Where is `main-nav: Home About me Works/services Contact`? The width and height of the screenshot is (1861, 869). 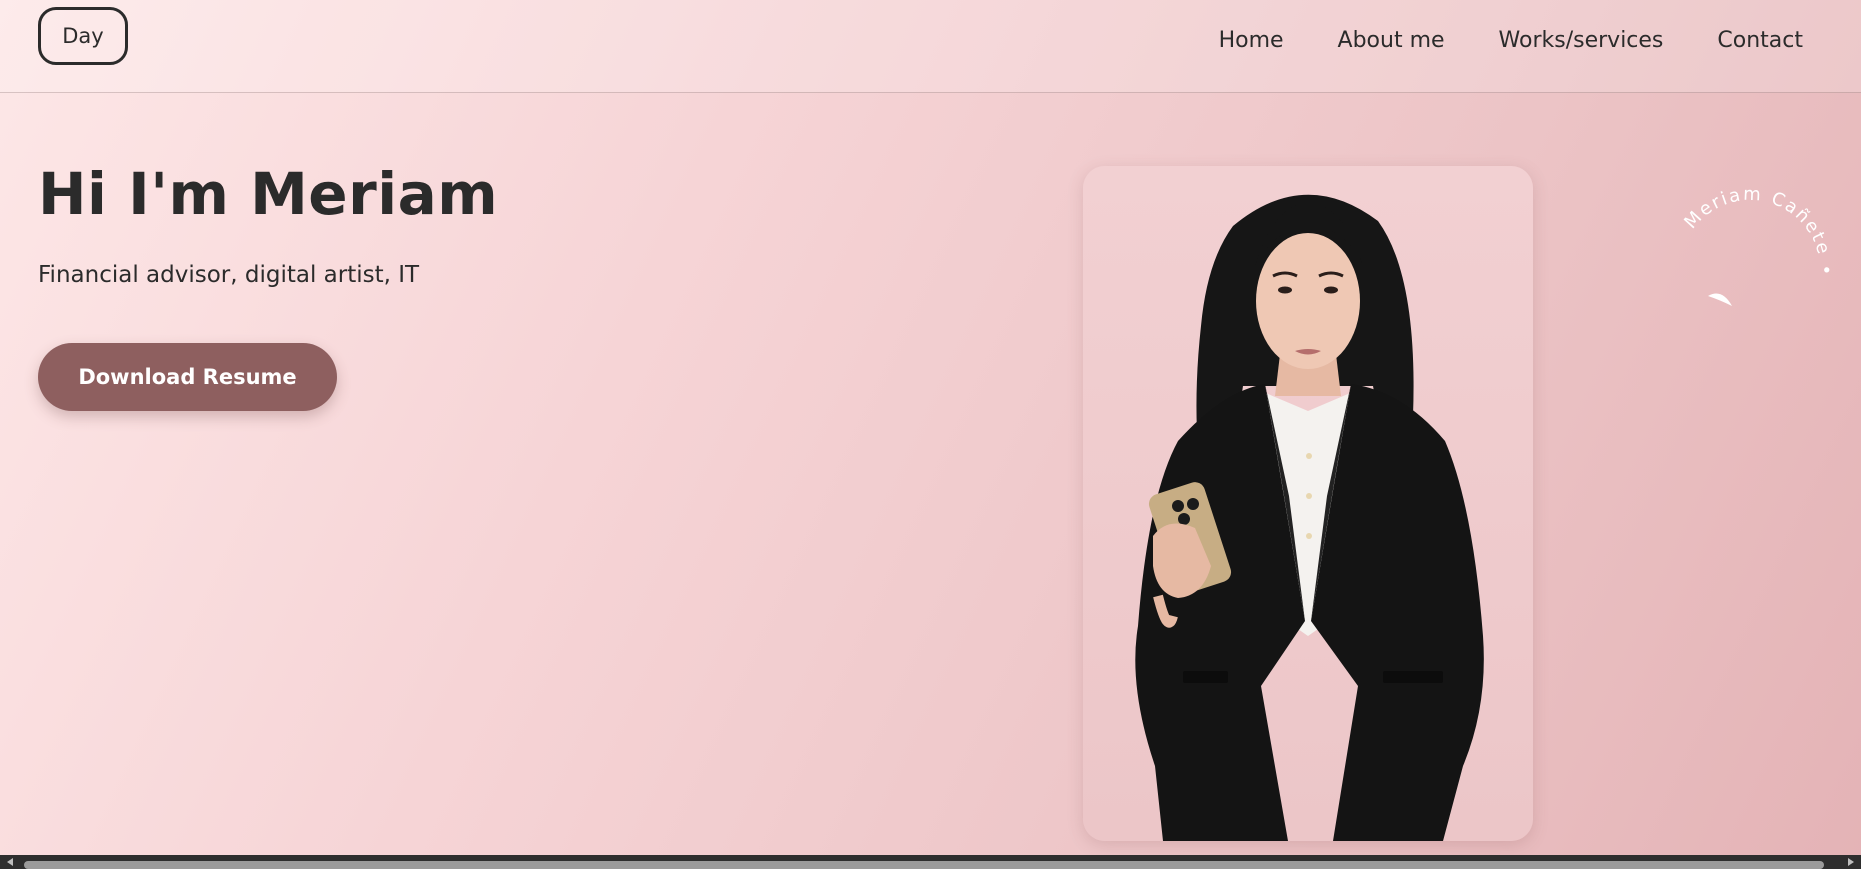 main-nav: Home About me Works/services Contact is located at coordinates (1511, 40).